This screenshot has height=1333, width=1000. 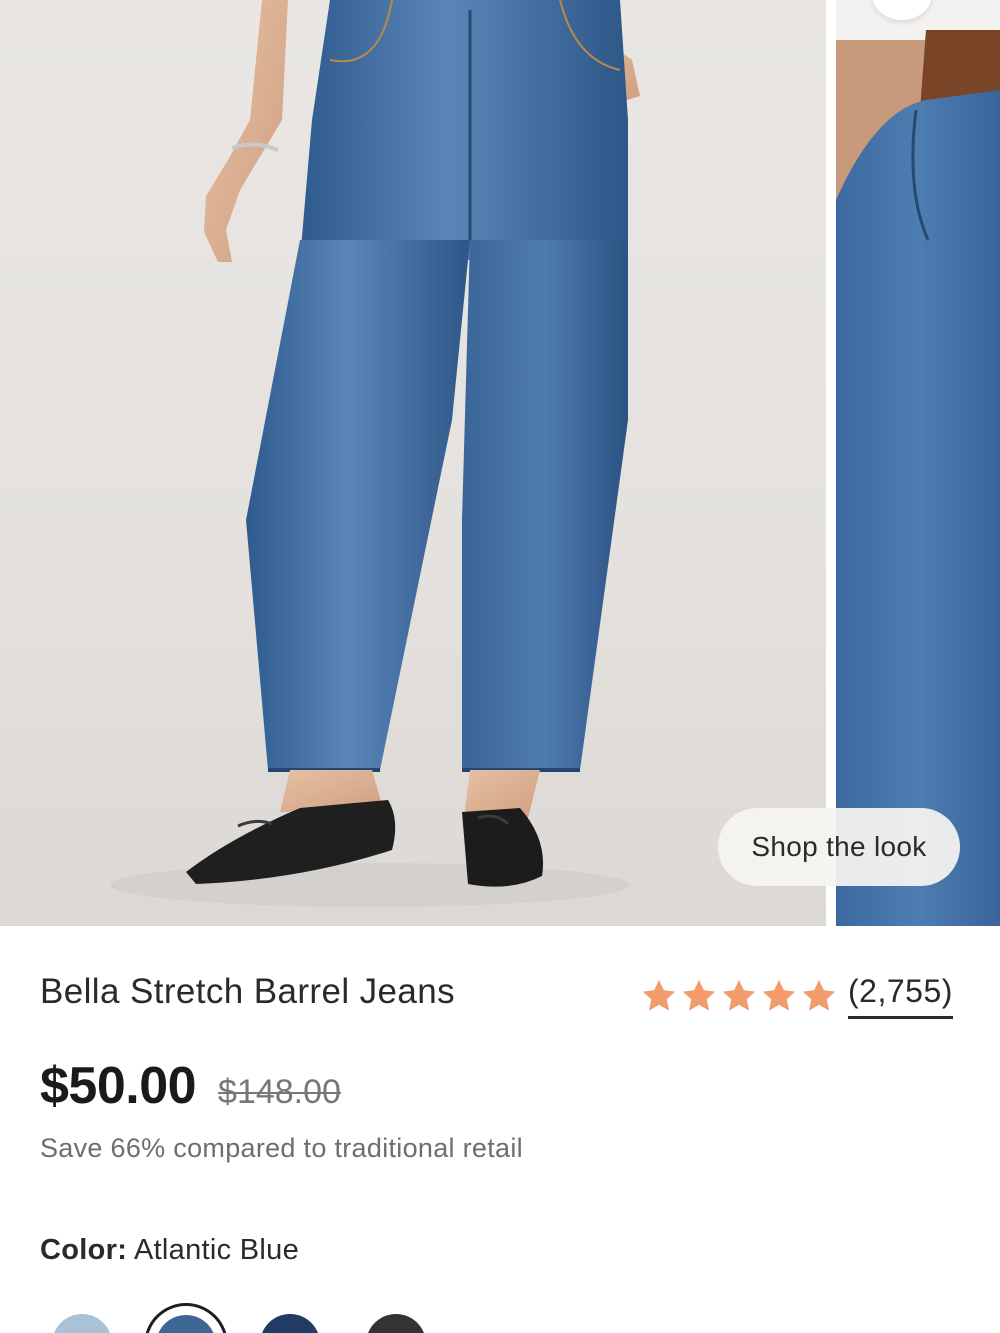 What do you see at coordinates (290, 1323) in the screenshot?
I see `swatch-navy` at bounding box center [290, 1323].